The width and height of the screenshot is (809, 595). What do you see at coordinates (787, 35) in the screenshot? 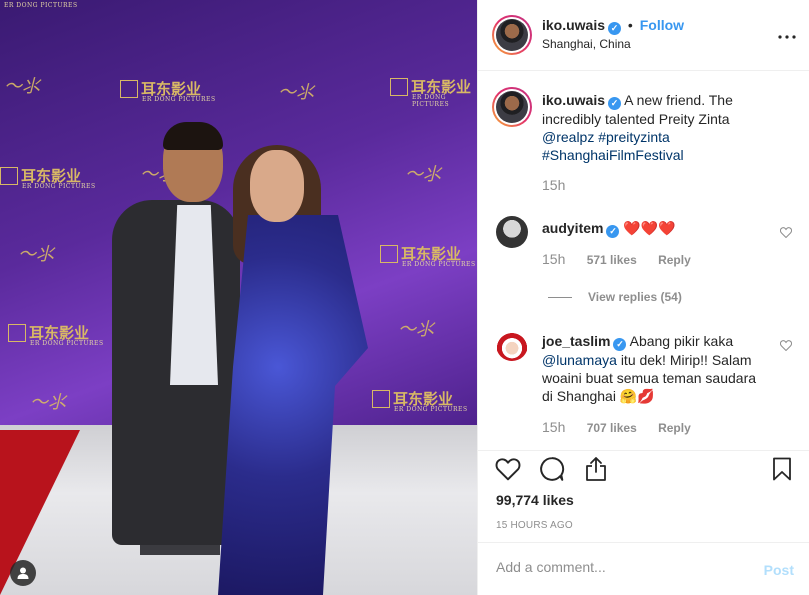
I see `more-options-icon` at bounding box center [787, 35].